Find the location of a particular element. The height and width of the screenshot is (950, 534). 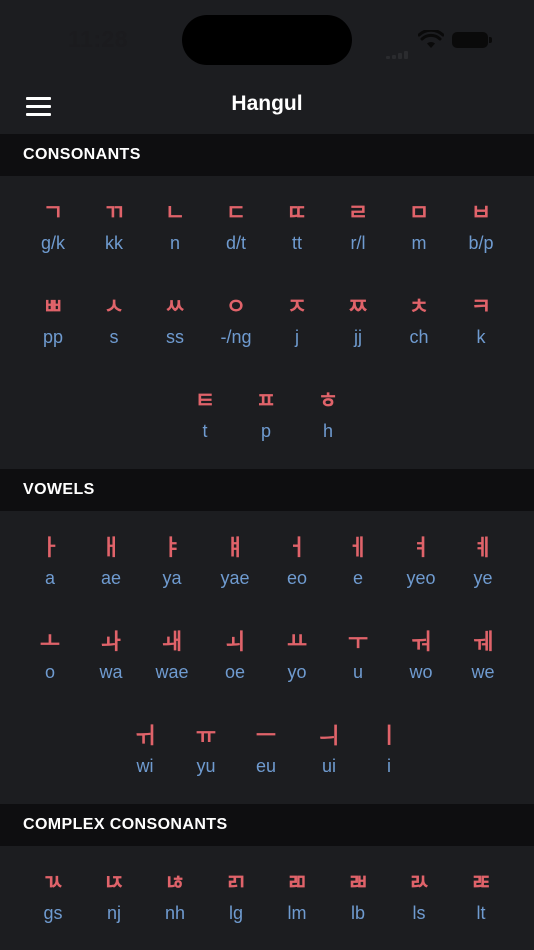

letter-cell: ㅃ pp is located at coordinates (53, 329).